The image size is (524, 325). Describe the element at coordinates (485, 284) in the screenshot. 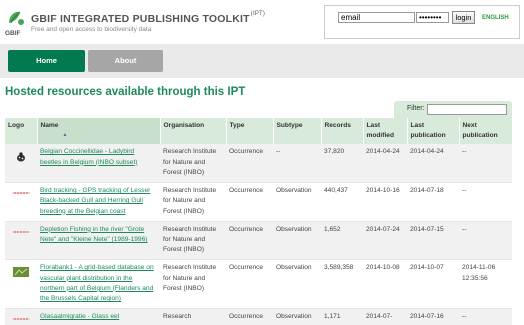

I see `next-publication-cell: 2014-11-06 12:35:56` at that location.